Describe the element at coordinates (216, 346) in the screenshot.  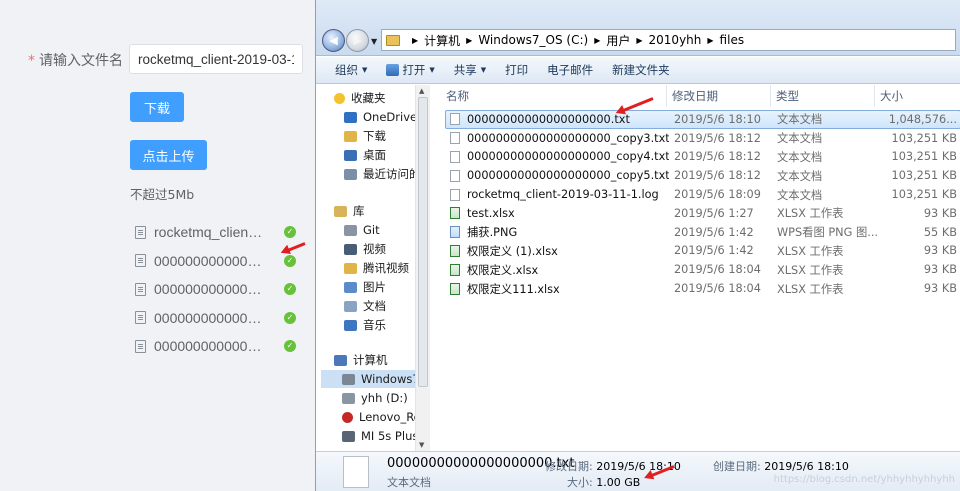
I see `uploaded-file-item: 00000000000000000000_copy5.txt ✓` at that location.